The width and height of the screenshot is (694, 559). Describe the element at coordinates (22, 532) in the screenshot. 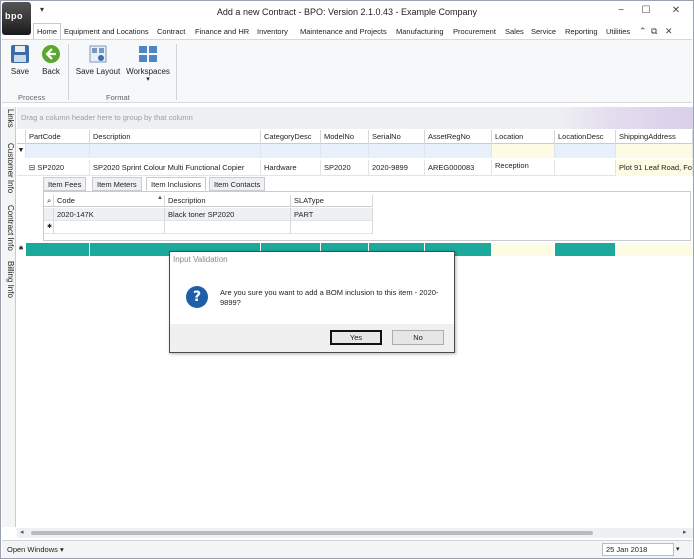

I see `scroll-left-icon: ◂` at that location.